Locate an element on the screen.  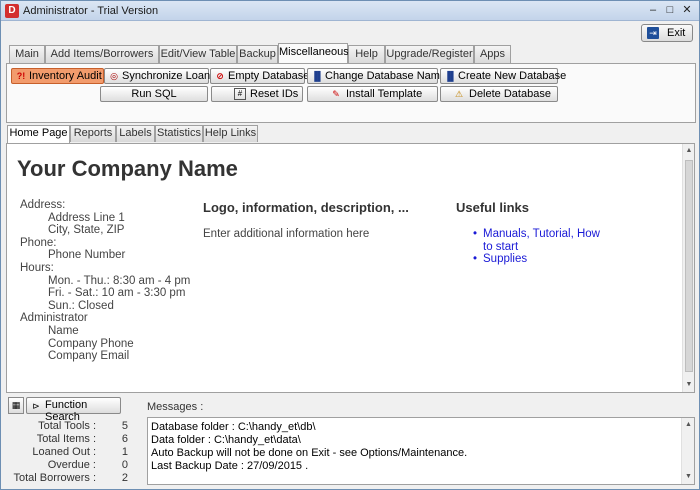
stat-value: 5 is located at coordinates (124, 426).